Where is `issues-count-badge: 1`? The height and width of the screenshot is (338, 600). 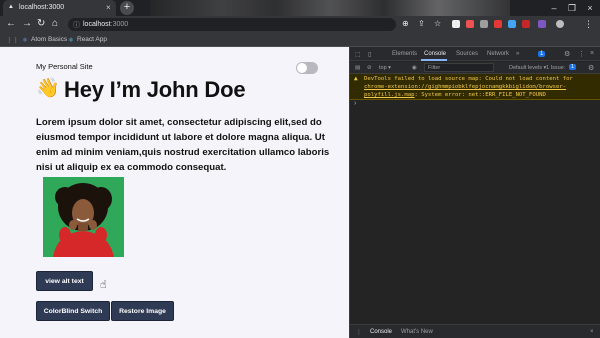 issues-count-badge: 1 is located at coordinates (573, 67).